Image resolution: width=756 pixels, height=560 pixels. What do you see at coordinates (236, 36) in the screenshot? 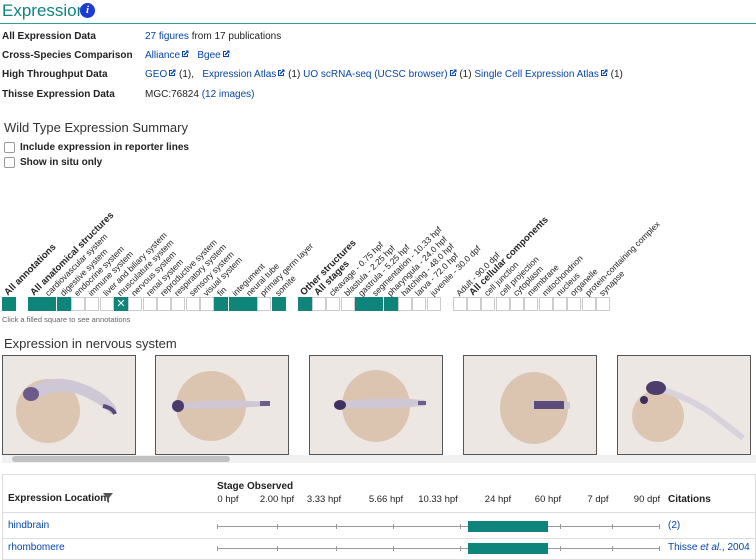
I see `publications-text: from 17 publications` at bounding box center [236, 36].